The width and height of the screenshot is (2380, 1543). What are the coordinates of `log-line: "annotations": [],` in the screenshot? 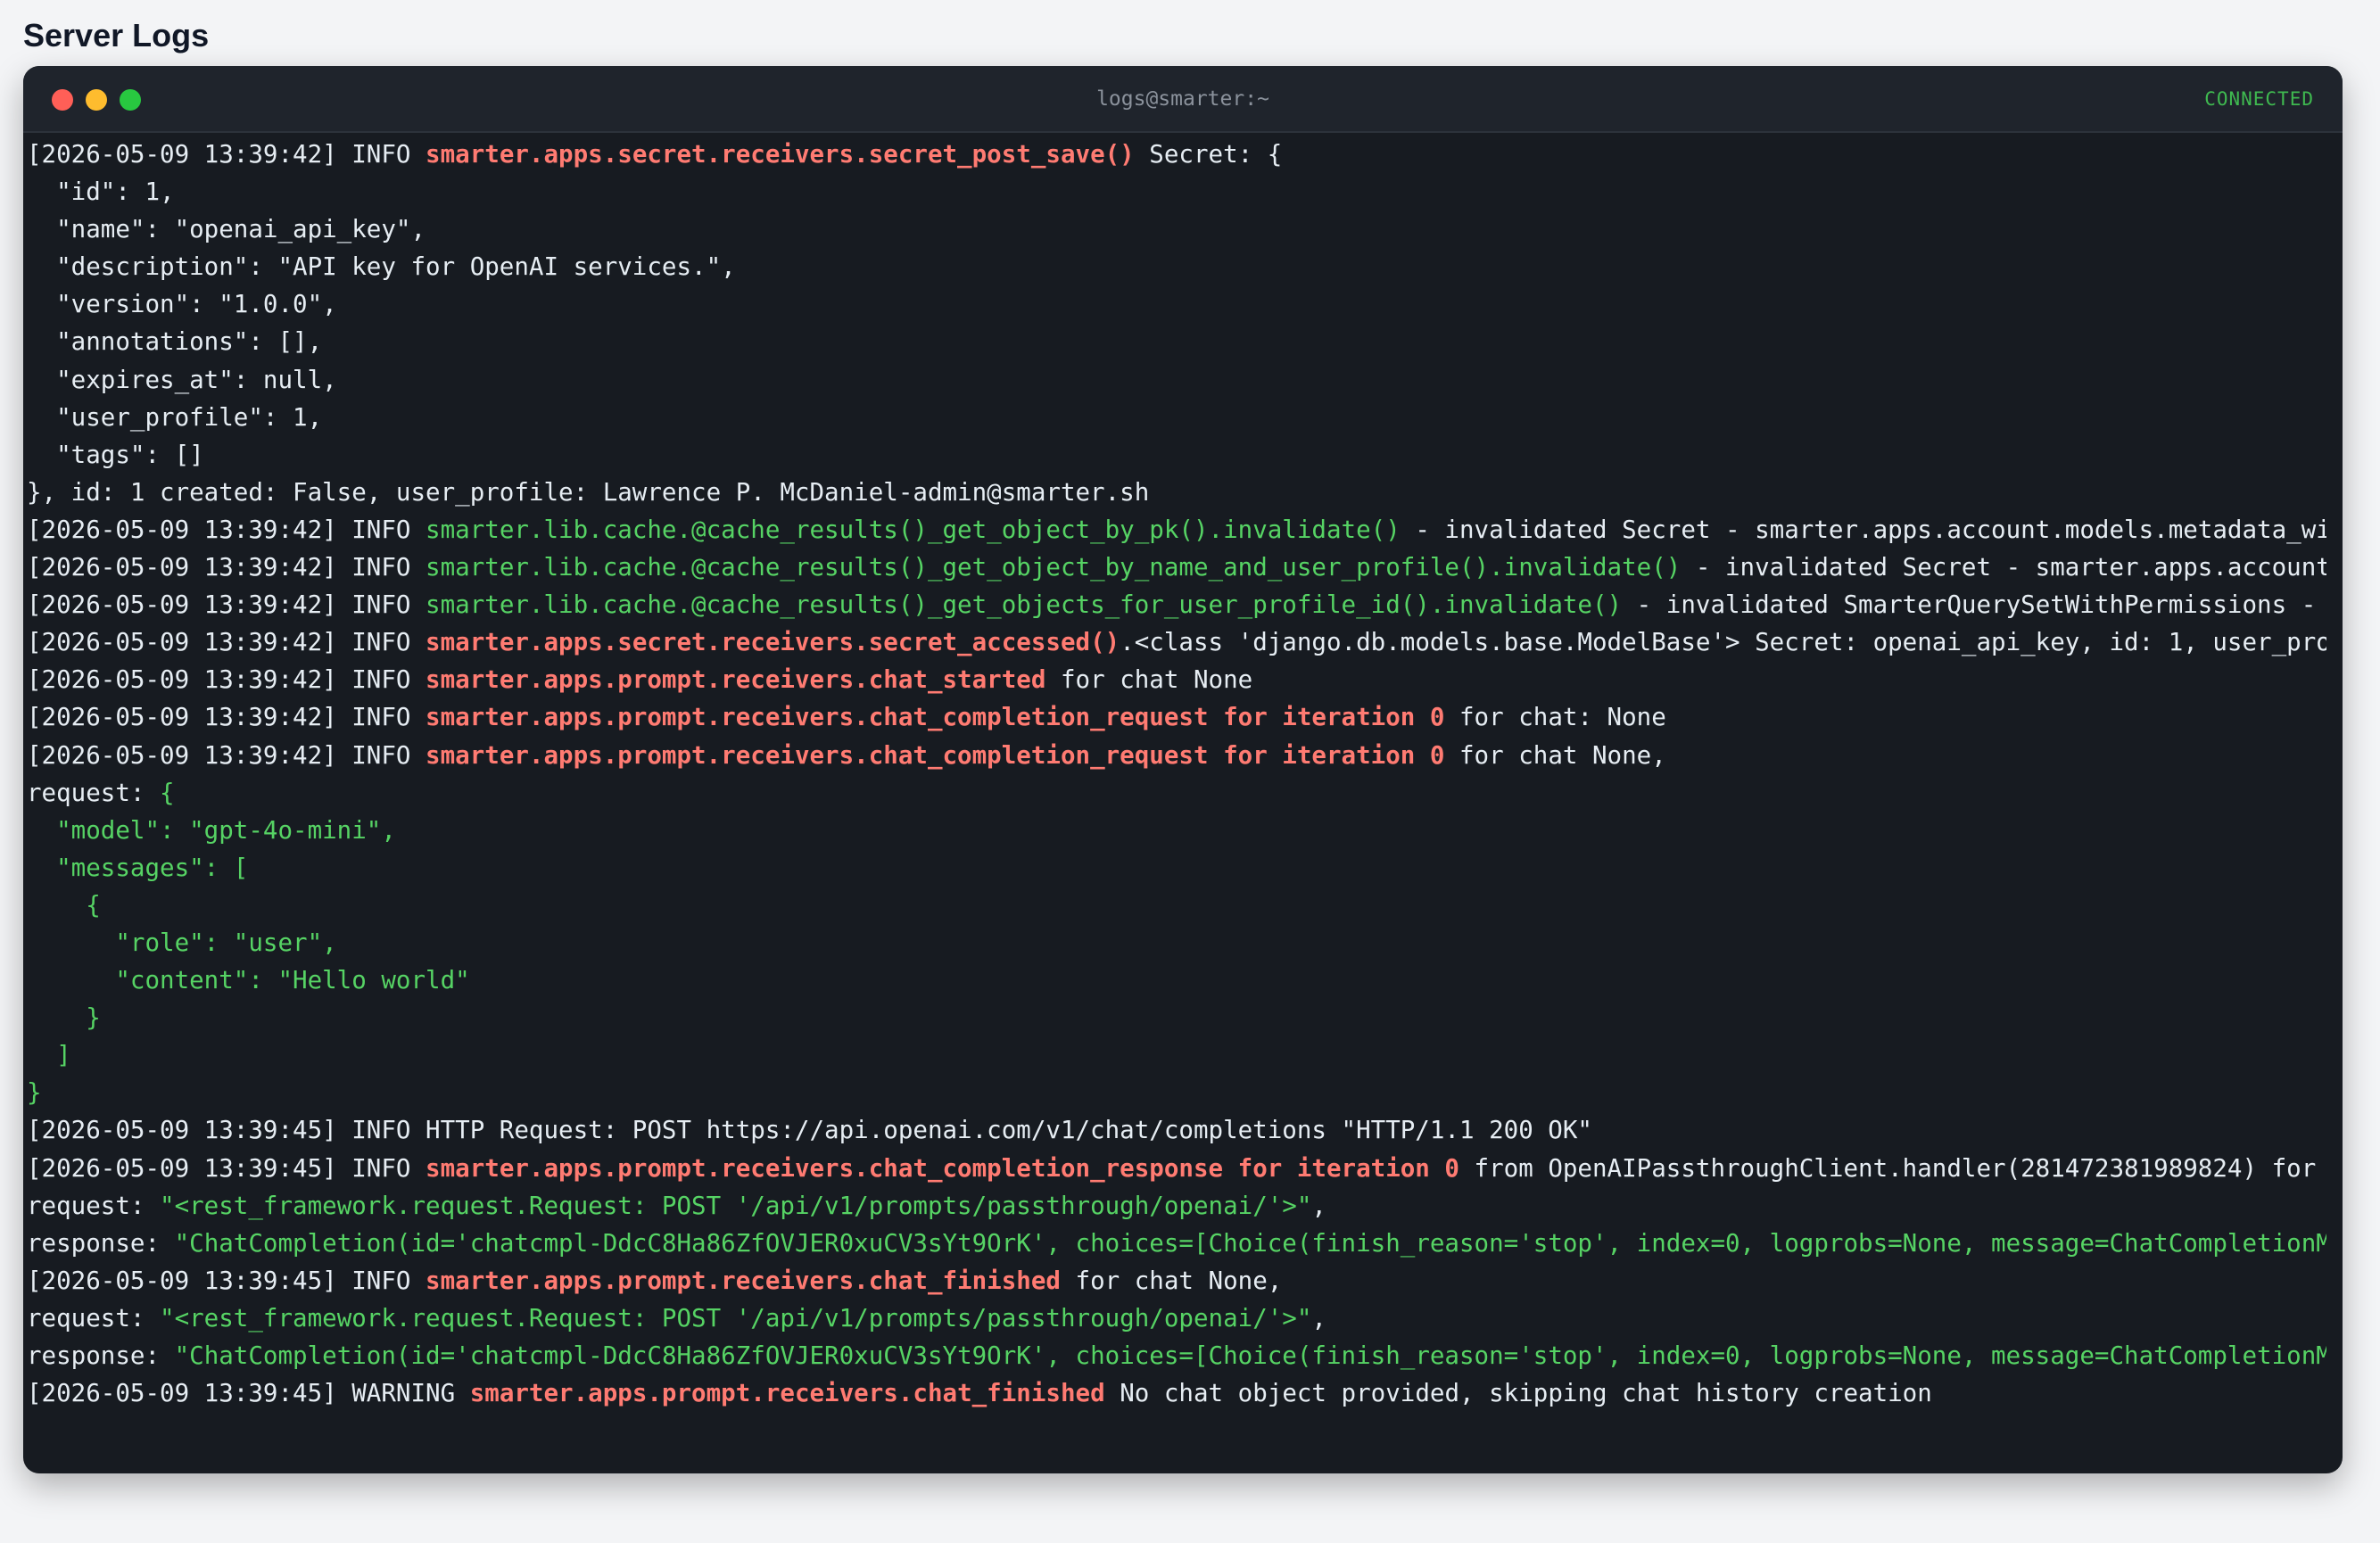 It's located at (1176, 341).